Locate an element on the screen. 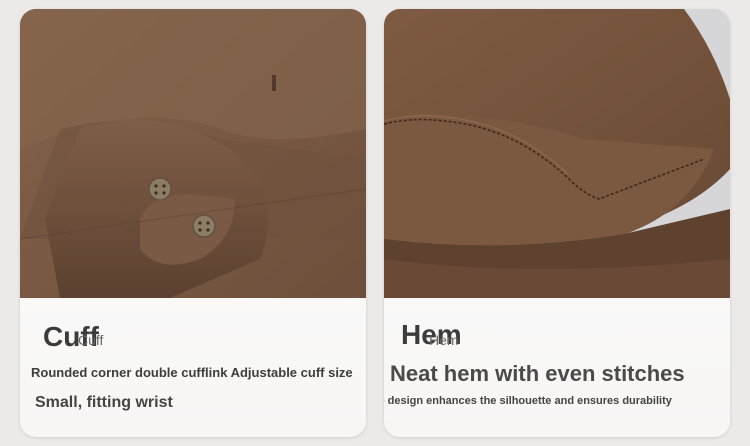 Image resolution: width=750 pixels, height=446 pixels. card-title-ghost: Cuff is located at coordinates (91, 340).